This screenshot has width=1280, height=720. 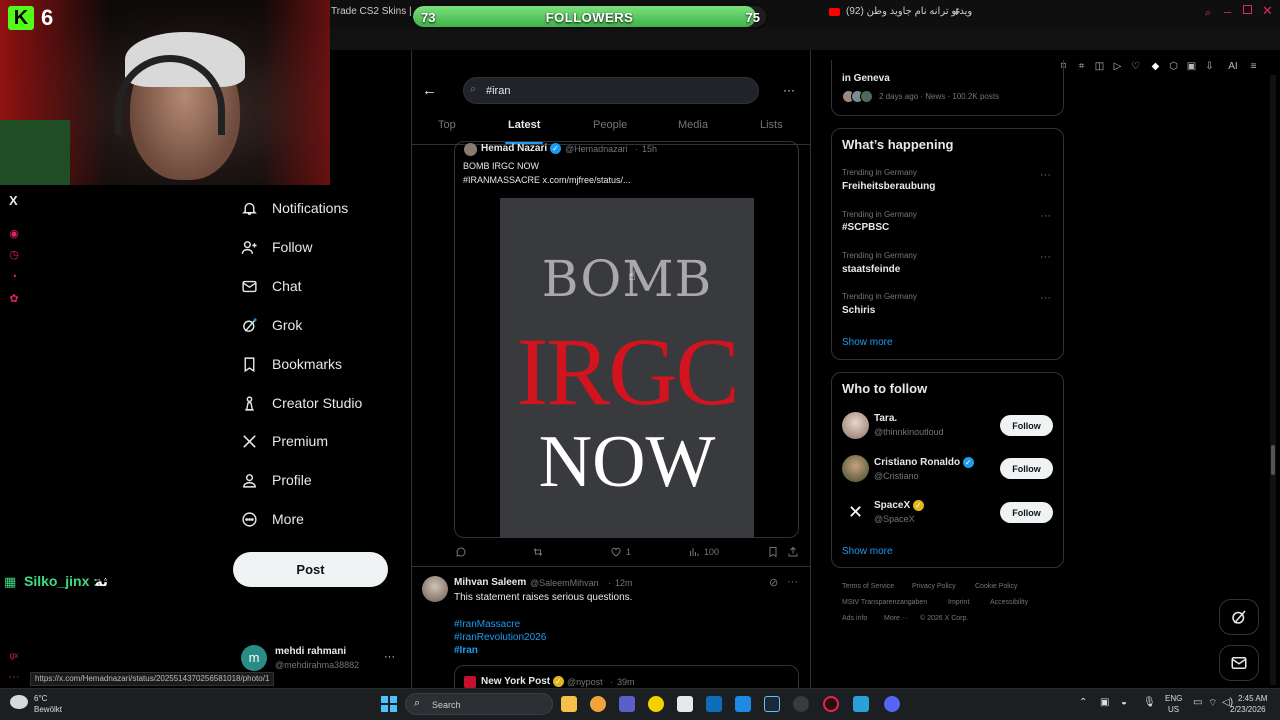 What do you see at coordinates (500, 637) in the screenshot?
I see `hashtag-link: #IranRevolution2026` at bounding box center [500, 637].